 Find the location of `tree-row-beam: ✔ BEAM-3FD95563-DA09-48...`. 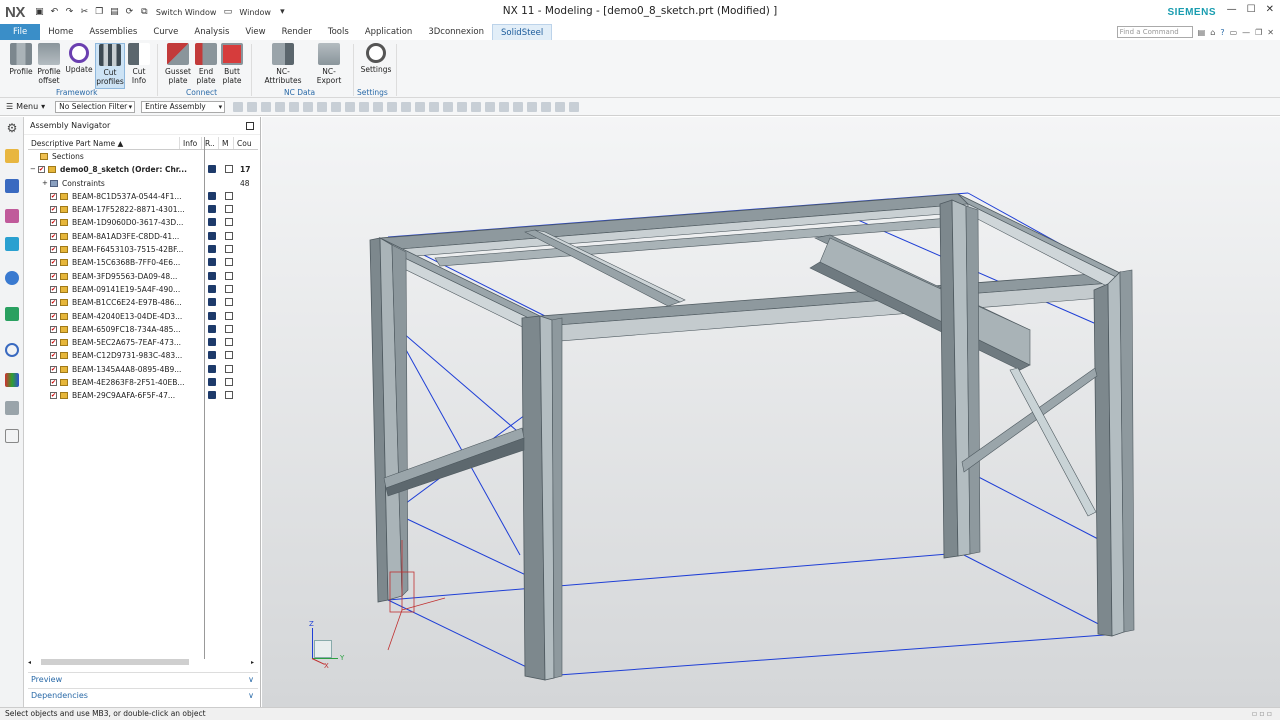

tree-row-beam: ✔ BEAM-3FD95563-DA09-48... is located at coordinates (143, 276).